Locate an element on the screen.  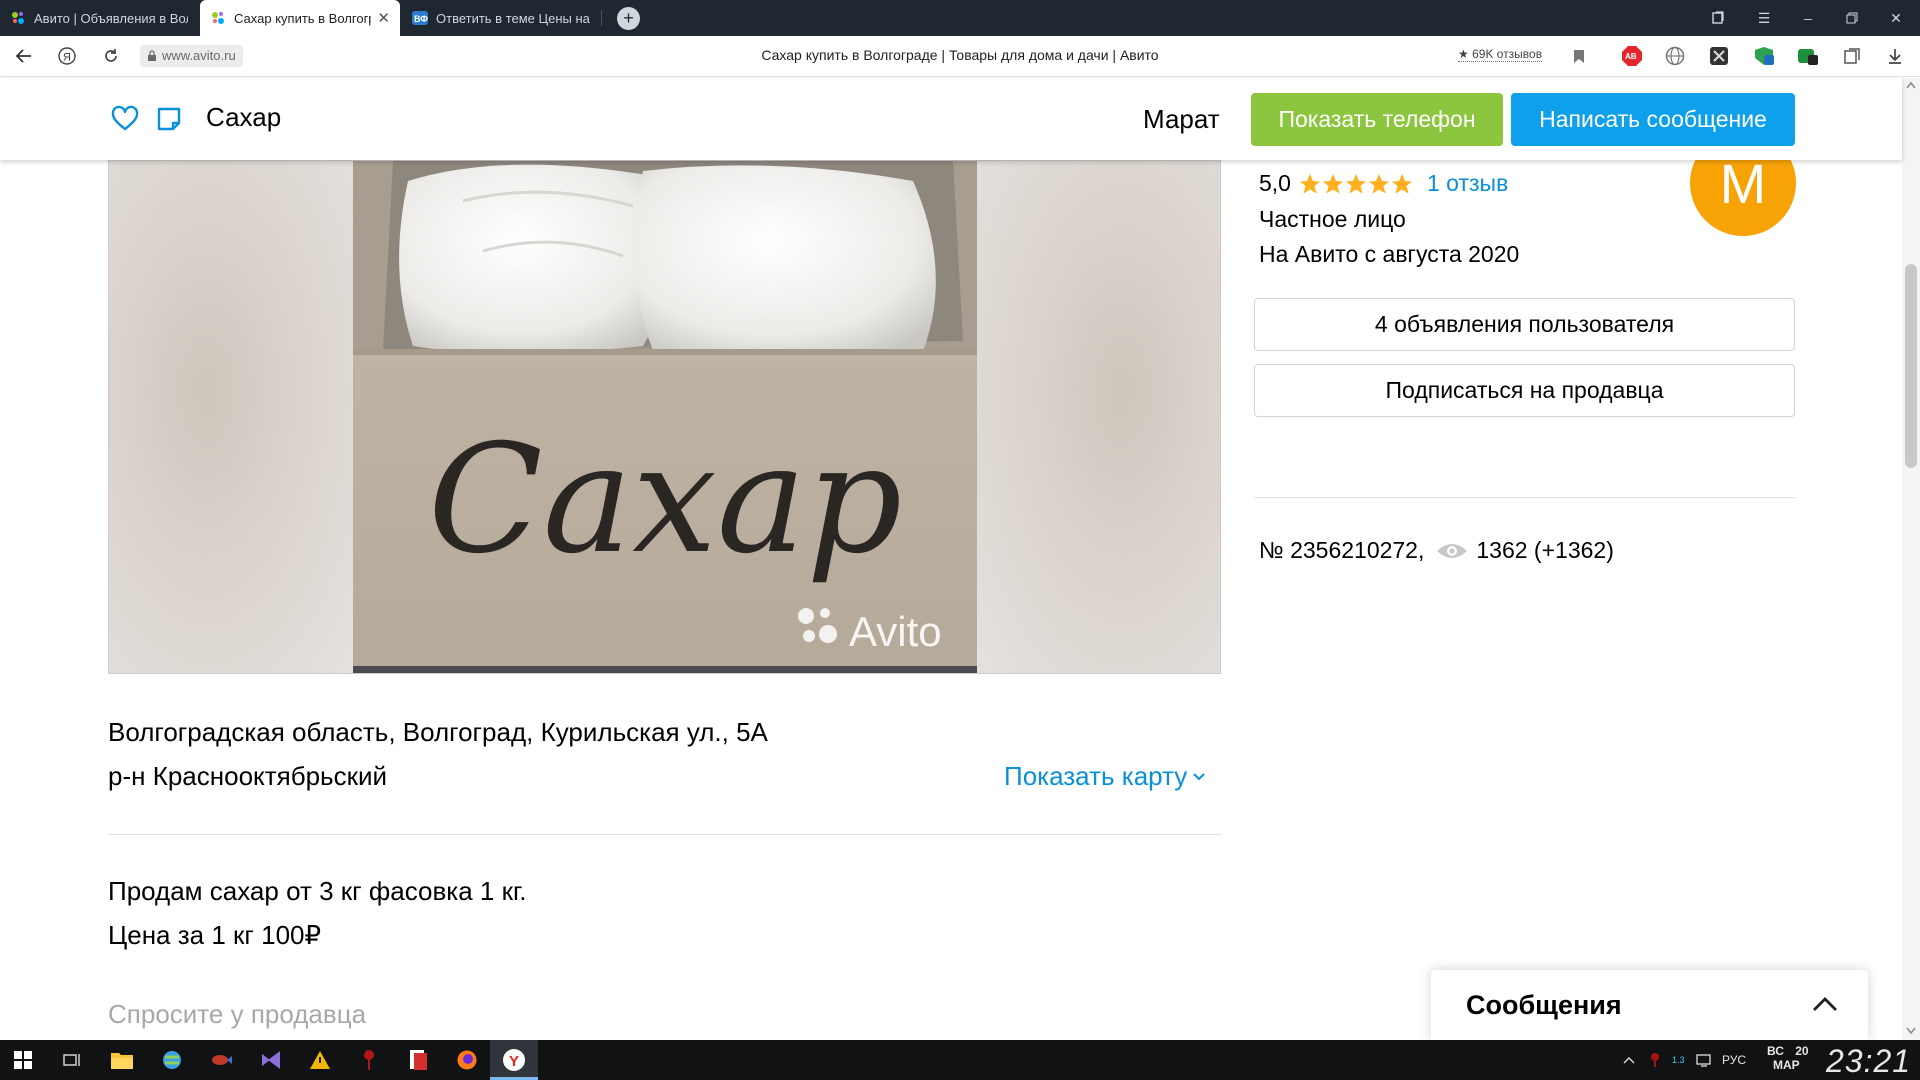
svg-text: ВФ is located at coordinates (421, 19).